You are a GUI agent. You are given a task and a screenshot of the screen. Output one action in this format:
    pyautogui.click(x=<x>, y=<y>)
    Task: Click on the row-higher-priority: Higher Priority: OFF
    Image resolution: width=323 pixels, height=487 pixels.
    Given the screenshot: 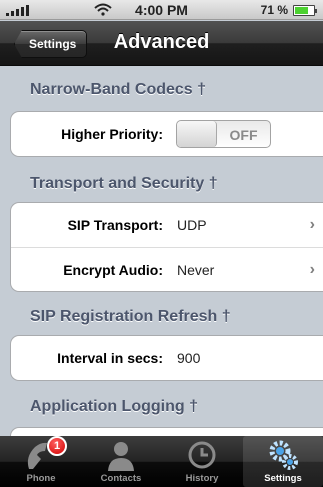 What is the action you would take?
    pyautogui.click(x=167, y=134)
    